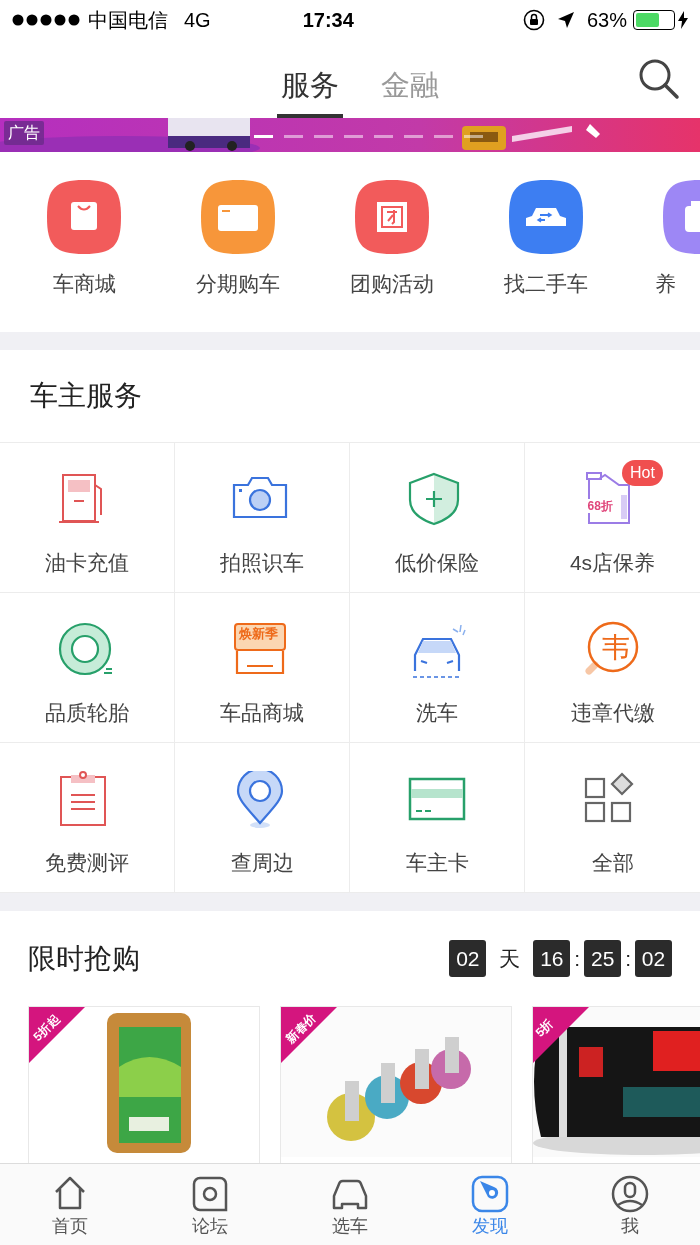 The width and height of the screenshot is (700, 1245). Describe the element at coordinates (510, 958) in the screenshot. I see `countdown-unit: 天` at that location.